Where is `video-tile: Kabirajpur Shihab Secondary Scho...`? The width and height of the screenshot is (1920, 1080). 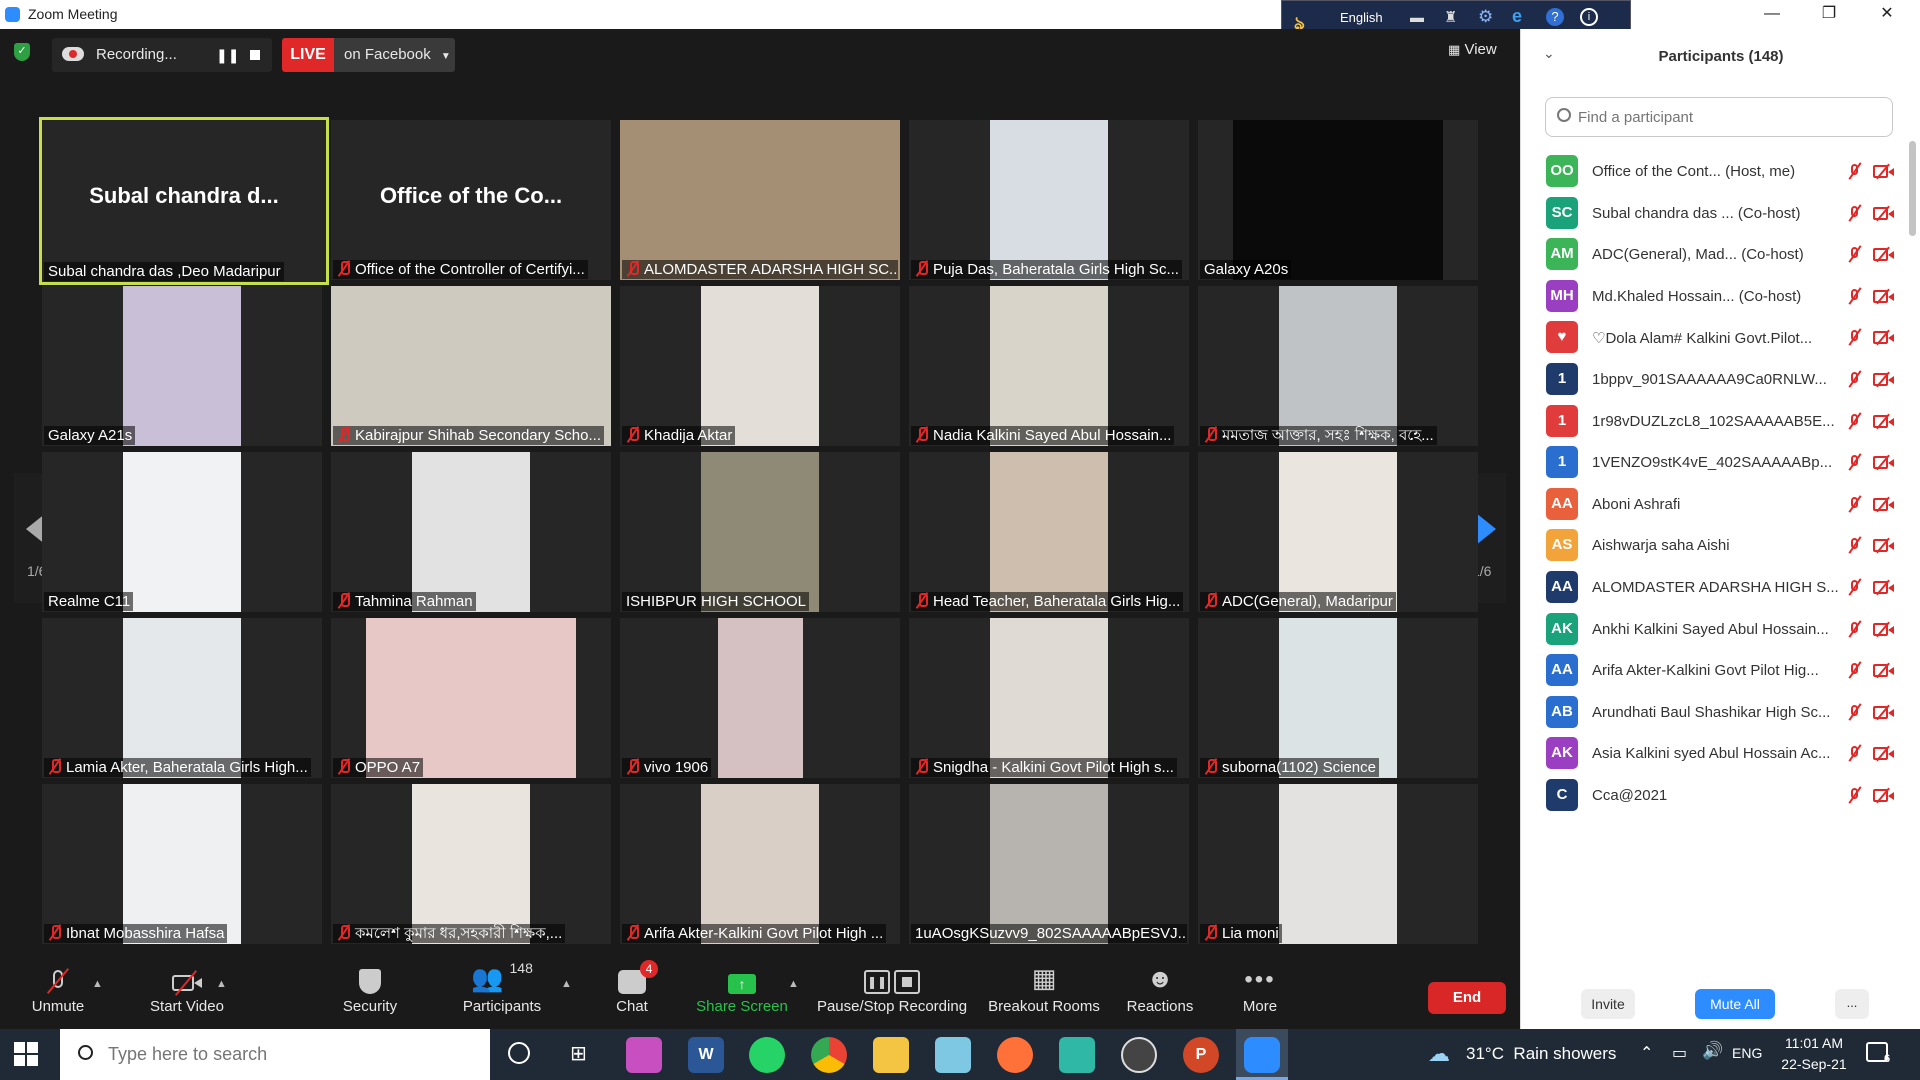 video-tile: Kabirajpur Shihab Secondary Scho... is located at coordinates (471, 366).